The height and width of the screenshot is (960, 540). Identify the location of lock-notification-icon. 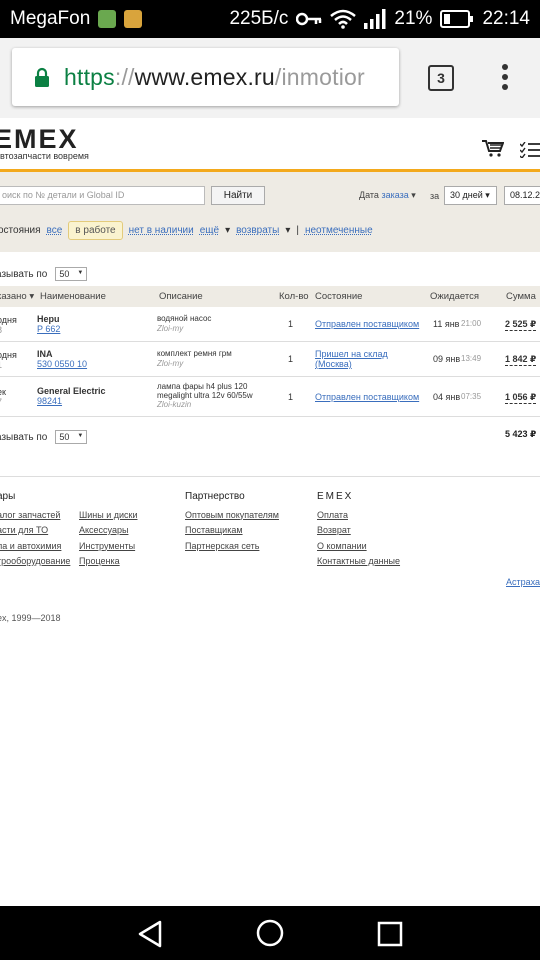
(133, 19).